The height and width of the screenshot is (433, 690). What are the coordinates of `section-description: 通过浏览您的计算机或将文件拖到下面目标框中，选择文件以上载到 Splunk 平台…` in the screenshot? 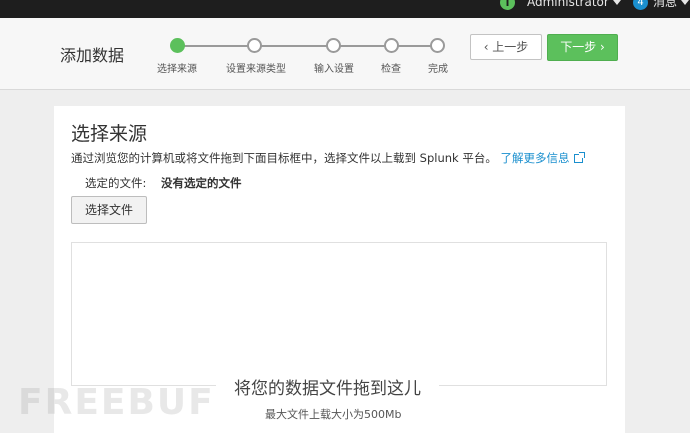 It's located at (328, 158).